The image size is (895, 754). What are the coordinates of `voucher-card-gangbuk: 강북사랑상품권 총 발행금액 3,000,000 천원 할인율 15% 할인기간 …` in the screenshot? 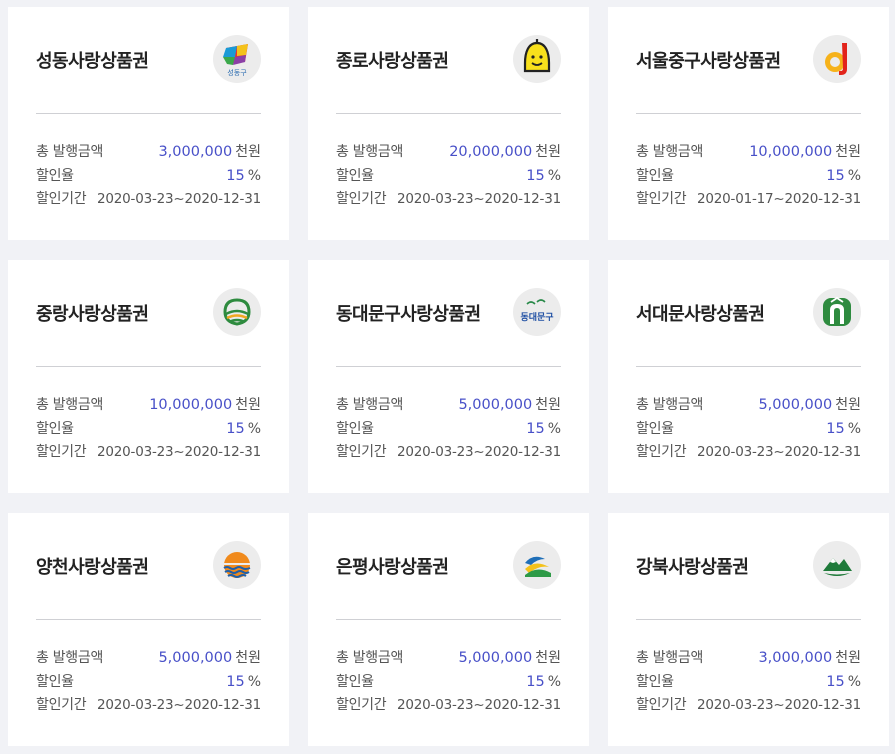 It's located at (748, 629).